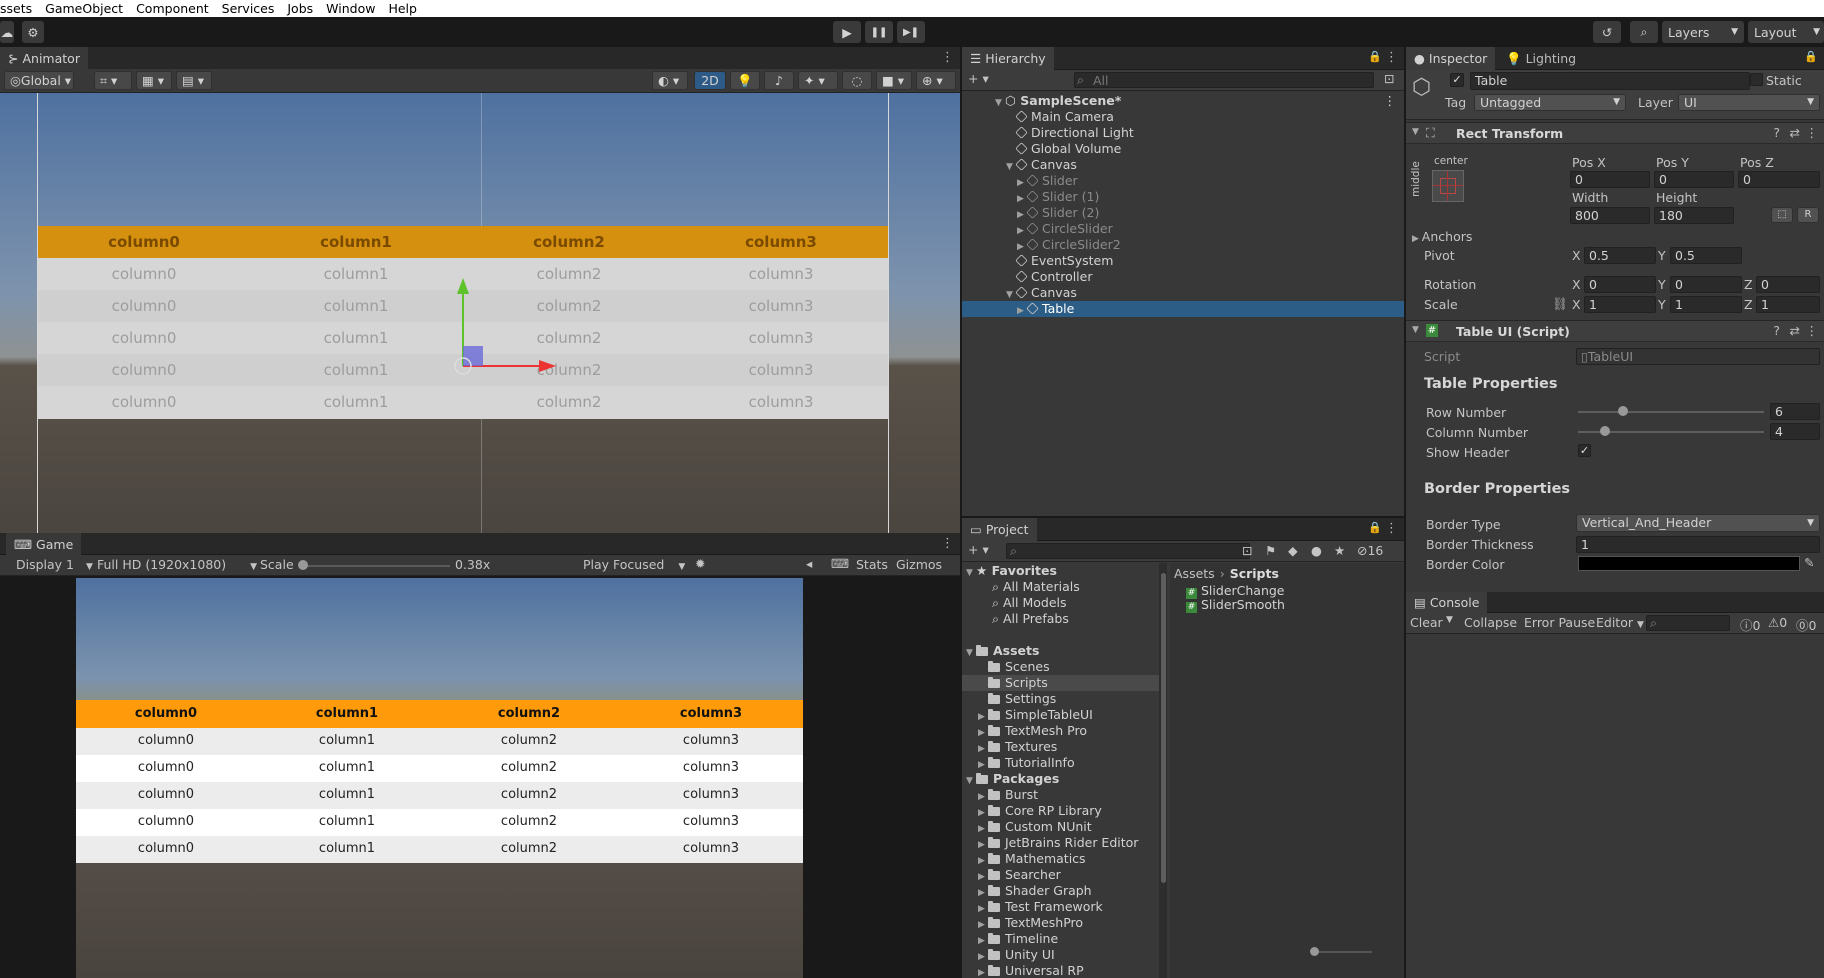  What do you see at coordinates (1060, 619) in the screenshot?
I see `favorite-item: ⌕ All Prefabs` at bounding box center [1060, 619].